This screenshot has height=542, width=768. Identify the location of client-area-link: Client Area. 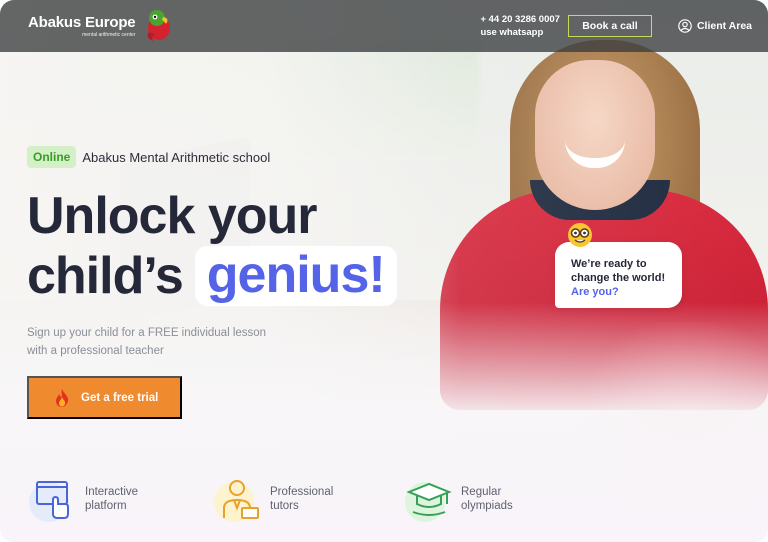
(715, 26).